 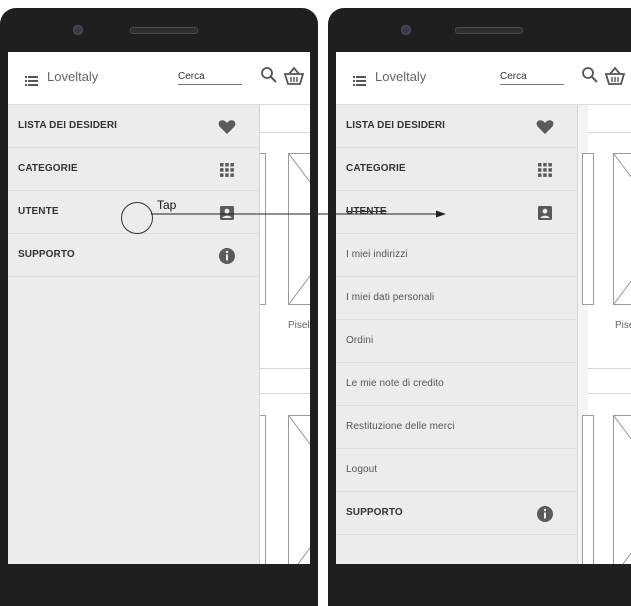 I want to click on drawer-item-logout: Logout, so click(x=456, y=470).